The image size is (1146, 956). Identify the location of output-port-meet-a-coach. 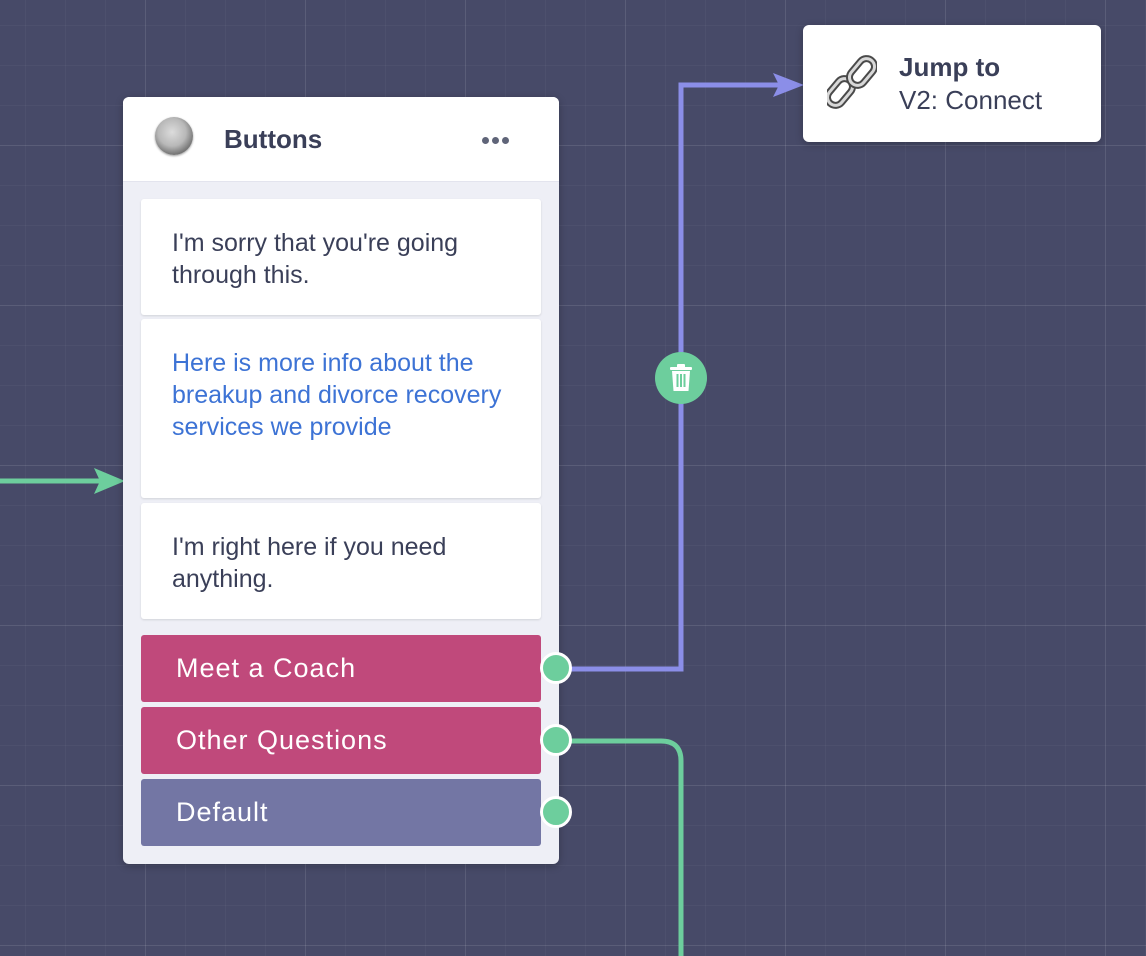
(556, 668).